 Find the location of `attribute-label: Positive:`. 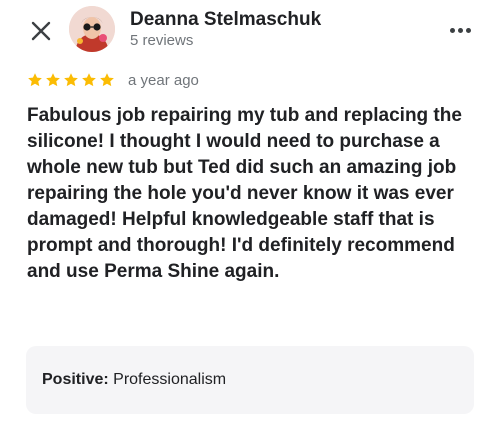

attribute-label: Positive: is located at coordinates (75, 379).